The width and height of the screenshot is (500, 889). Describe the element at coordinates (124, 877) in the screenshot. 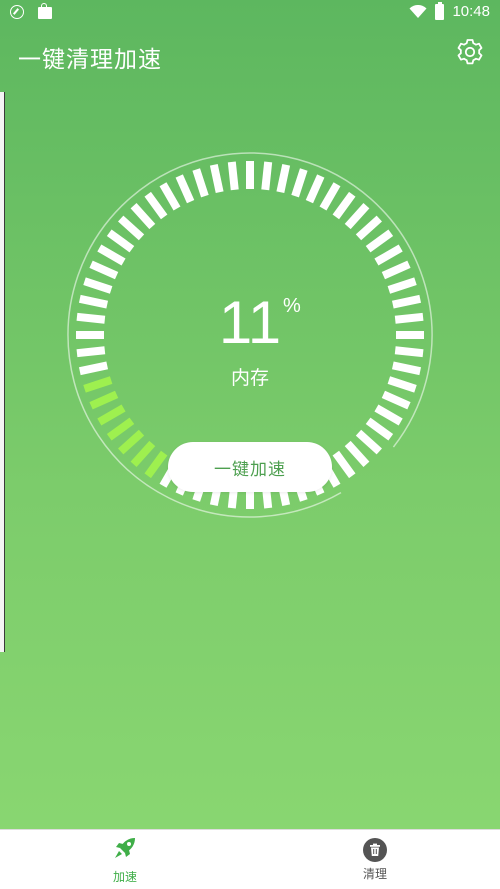

I see `nav-label-boost: 加速` at that location.